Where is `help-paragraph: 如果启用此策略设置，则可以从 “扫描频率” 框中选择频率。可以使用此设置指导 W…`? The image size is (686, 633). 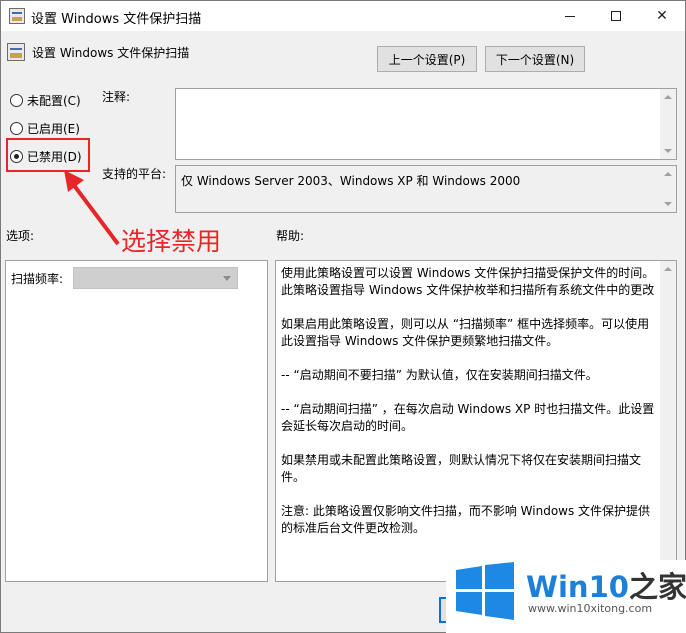 help-paragraph: 如果启用此策略设置，则可以从 “扫描频率” 框中选择频率。可以使用此设置指导 W… is located at coordinates (465, 332).